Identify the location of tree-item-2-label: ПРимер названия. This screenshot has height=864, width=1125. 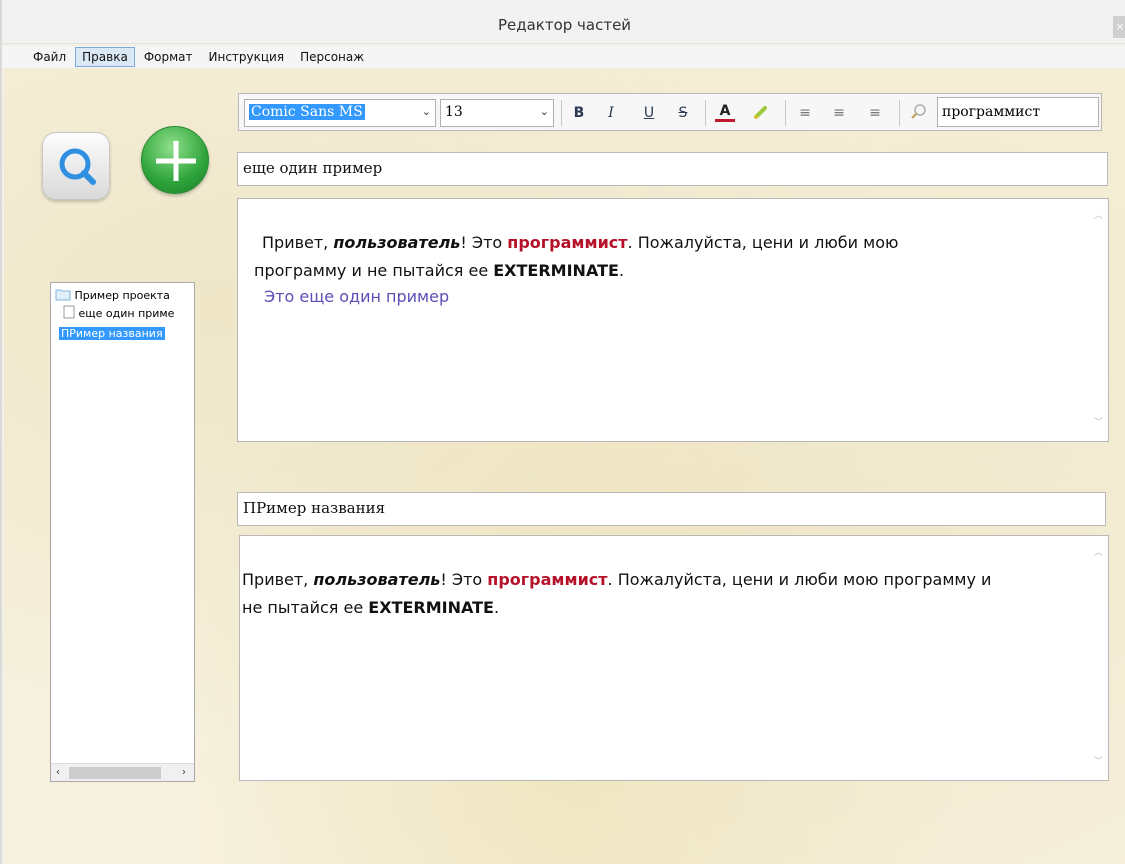
(112, 333).